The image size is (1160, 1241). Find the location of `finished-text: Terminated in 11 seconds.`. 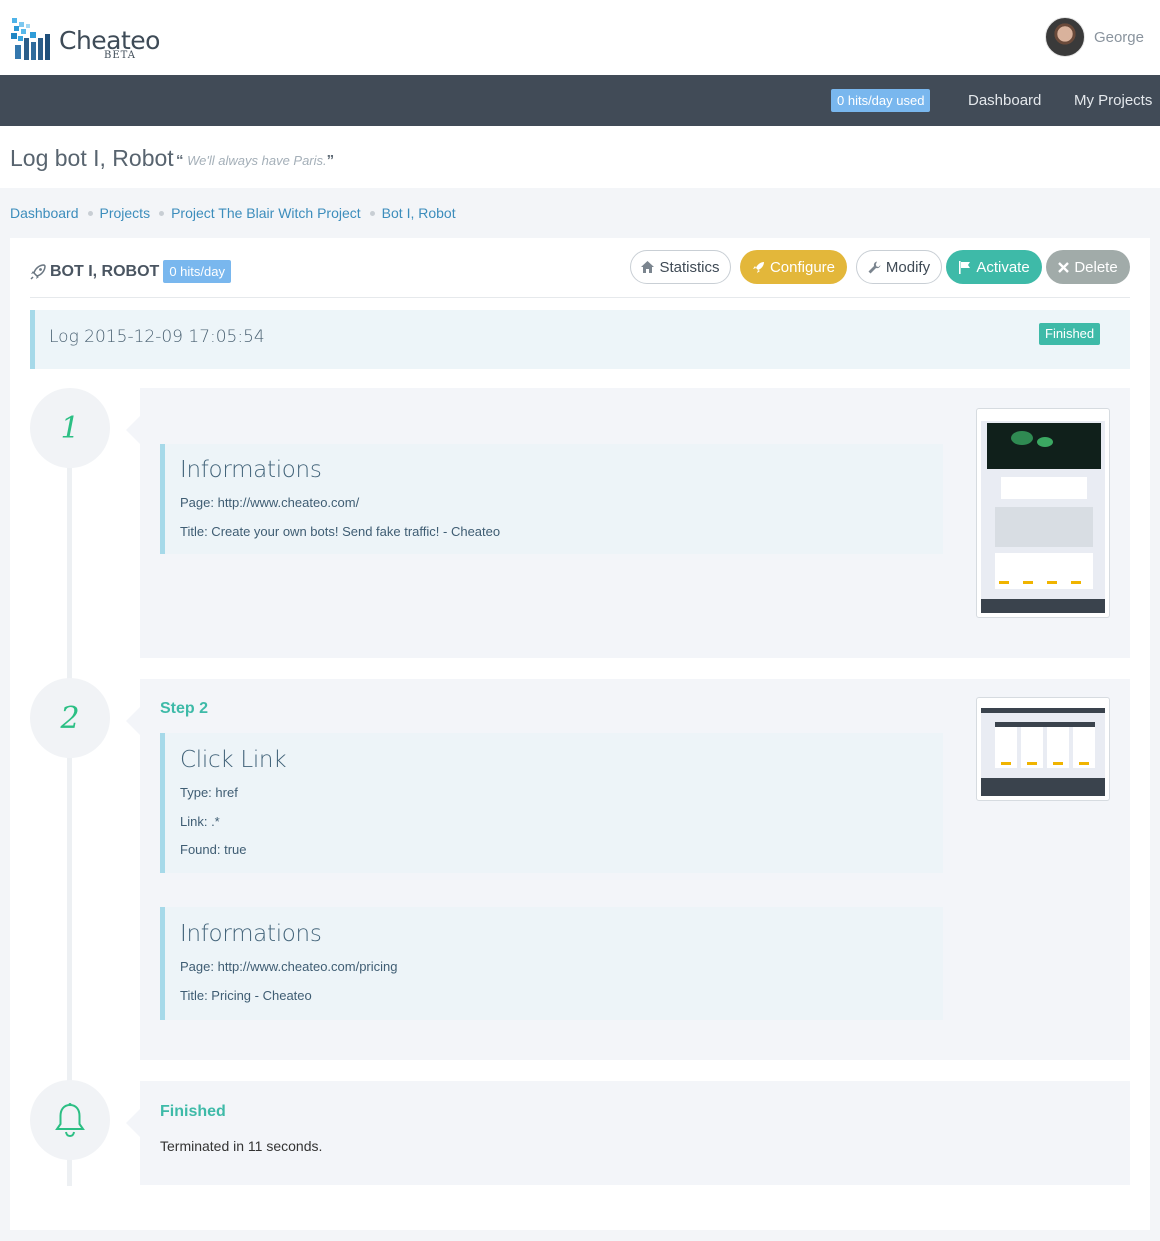

finished-text: Terminated in 11 seconds. is located at coordinates (241, 1146).